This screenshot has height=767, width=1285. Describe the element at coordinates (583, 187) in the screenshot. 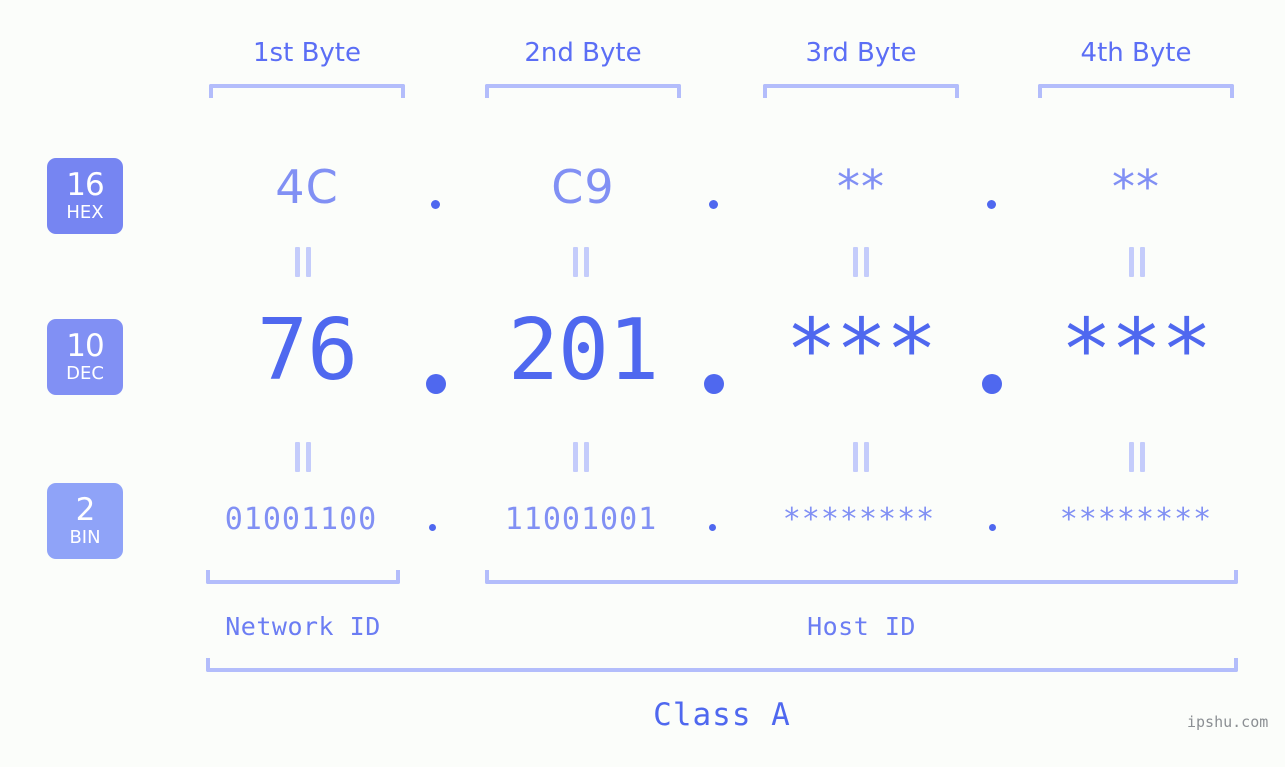

I see `hex-byte-2-value: C9` at that location.